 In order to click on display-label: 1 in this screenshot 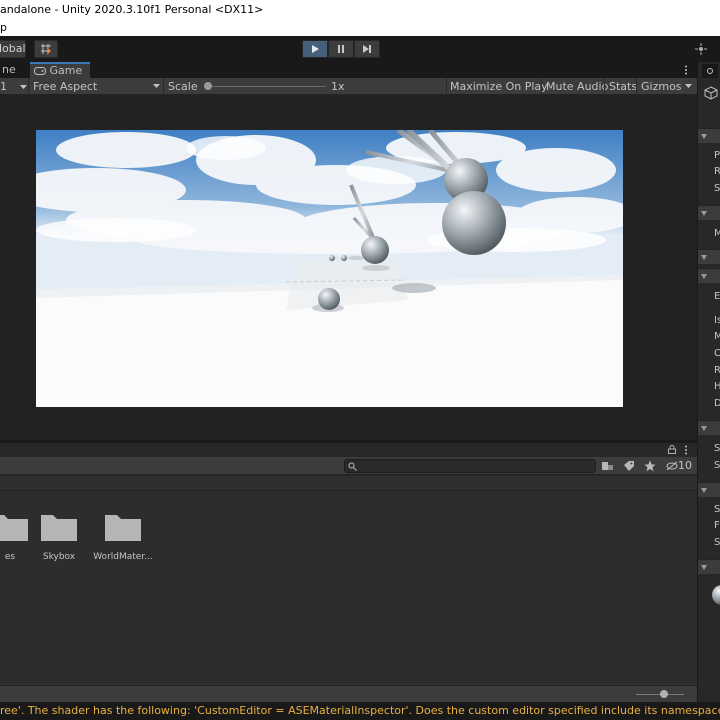, I will do `click(3, 86)`.